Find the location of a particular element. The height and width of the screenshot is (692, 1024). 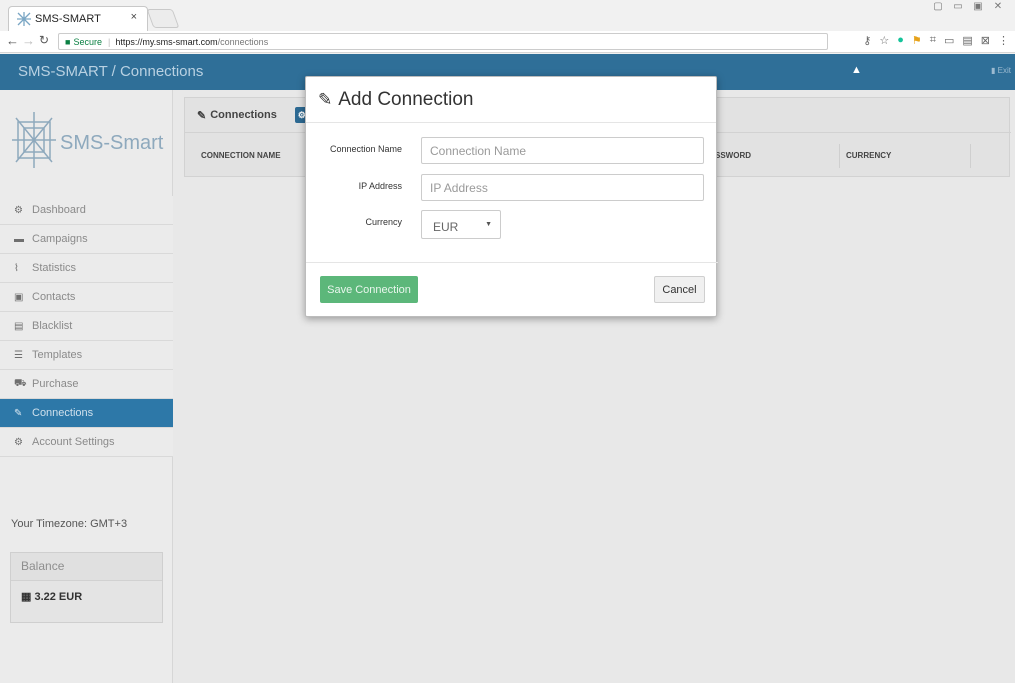

sidebar-item-dashboard: ⚙ Dashboard is located at coordinates (86, 210).